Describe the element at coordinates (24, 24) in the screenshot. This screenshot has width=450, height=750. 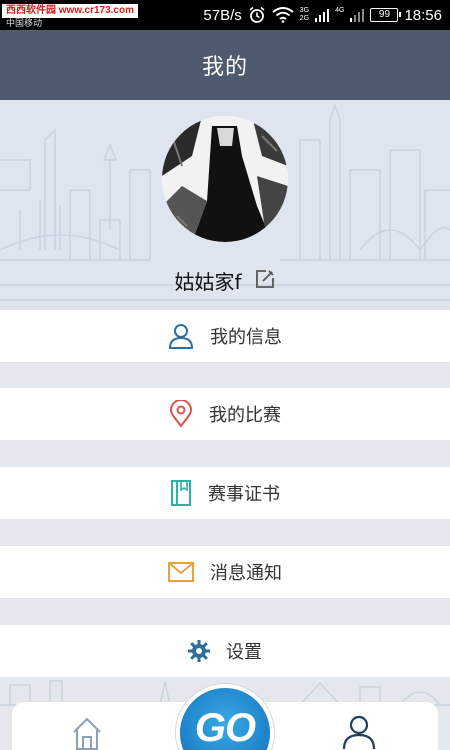
I see `carrier-label: 中国移动` at that location.